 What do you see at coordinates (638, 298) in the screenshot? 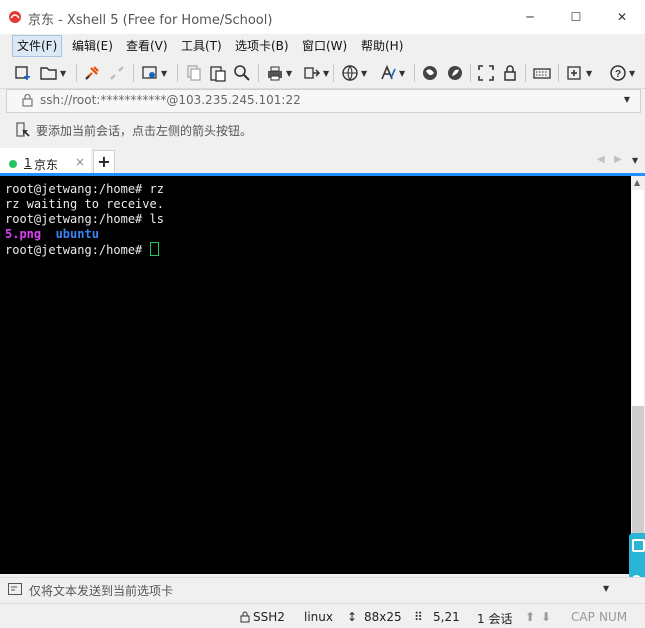
I see `scroll-track` at bounding box center [638, 298].